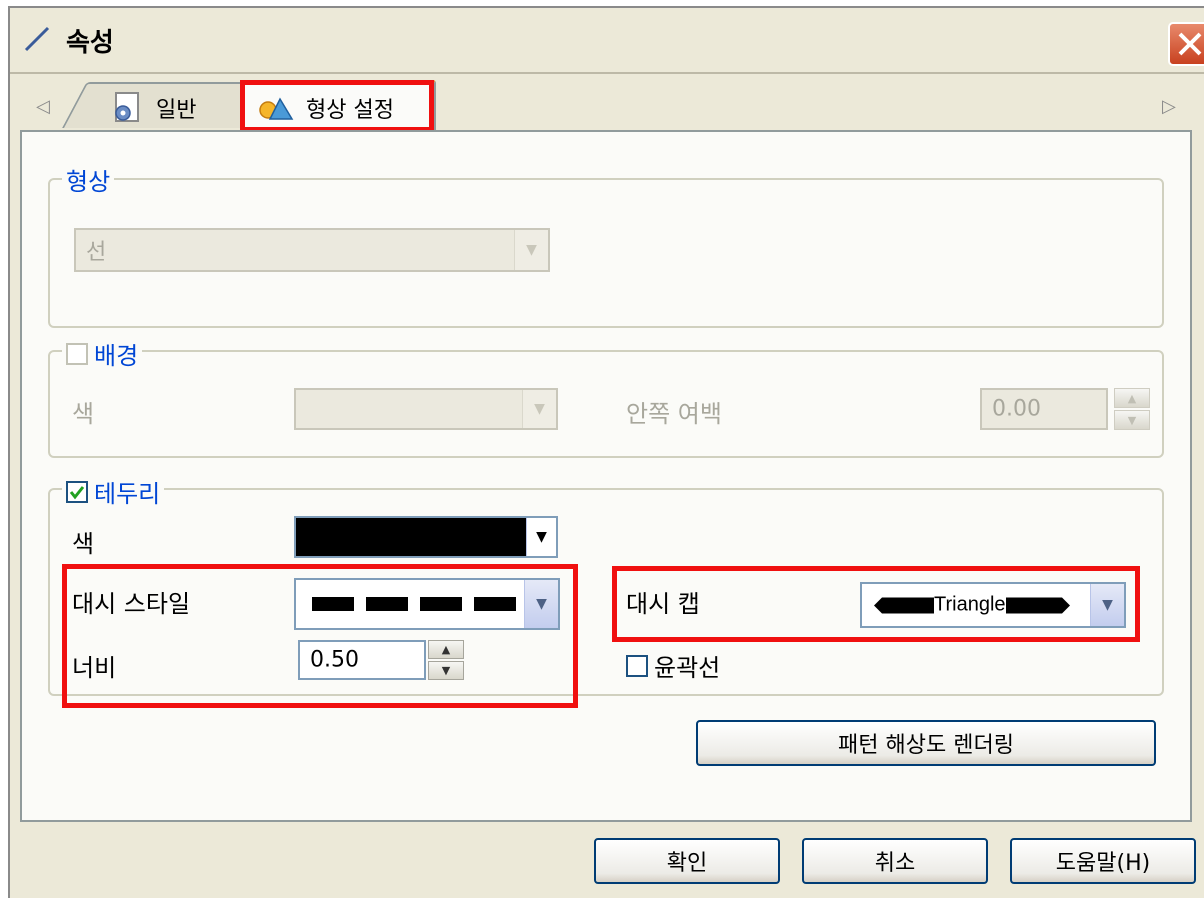  Describe the element at coordinates (1044, 409) in the screenshot. I see `padding-input: 0.00` at that location.